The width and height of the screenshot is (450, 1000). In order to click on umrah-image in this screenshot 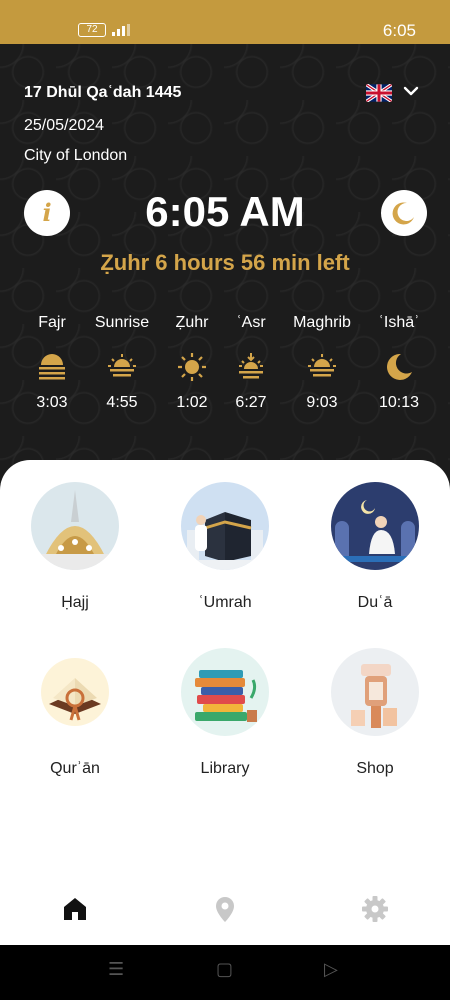, I will do `click(225, 526)`.